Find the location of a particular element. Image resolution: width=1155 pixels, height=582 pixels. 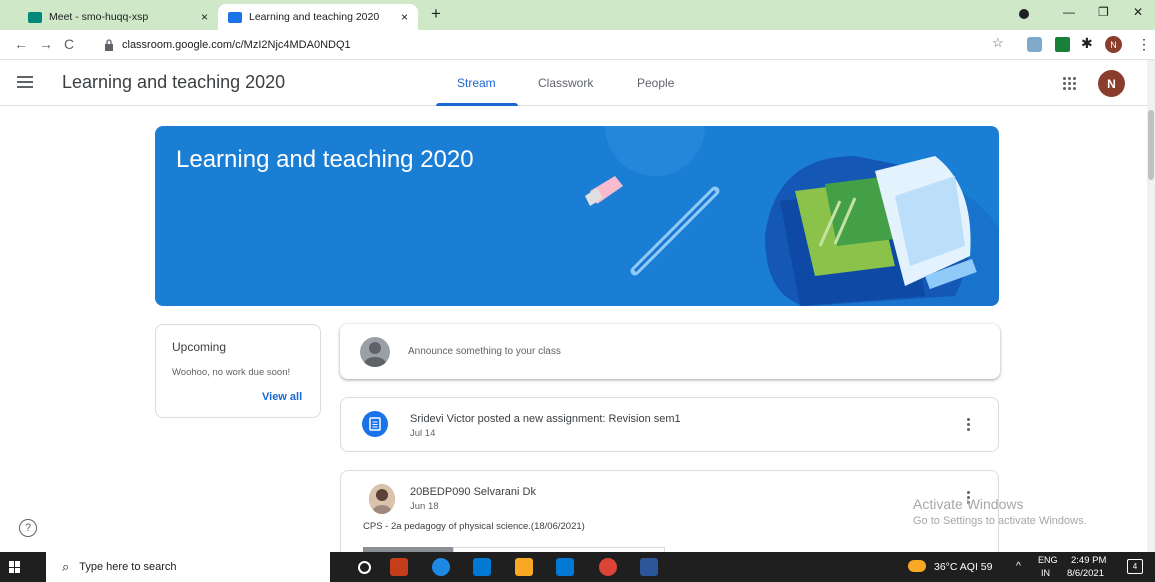

more-options-icon is located at coordinates (969, 425).